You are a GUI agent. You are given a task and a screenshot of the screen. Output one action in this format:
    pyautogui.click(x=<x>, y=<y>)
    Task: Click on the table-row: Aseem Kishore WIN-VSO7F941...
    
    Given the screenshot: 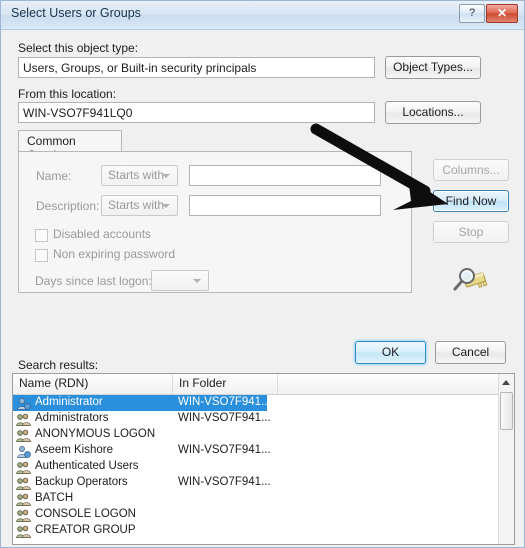 What is the action you would take?
    pyautogui.click(x=263, y=451)
    